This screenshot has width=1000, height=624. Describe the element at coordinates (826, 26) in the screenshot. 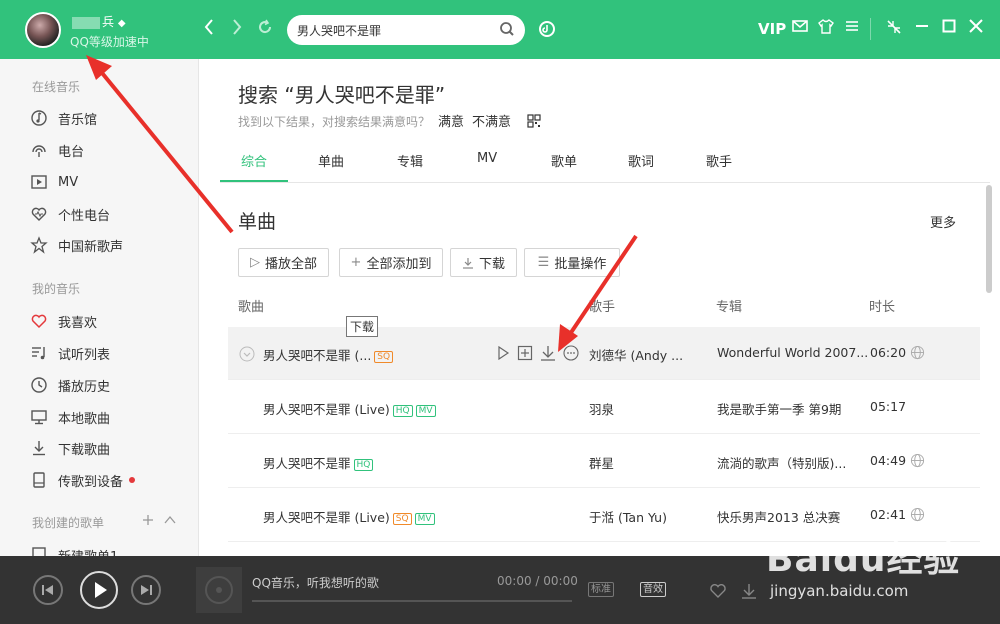

I see `skin-icon` at that location.